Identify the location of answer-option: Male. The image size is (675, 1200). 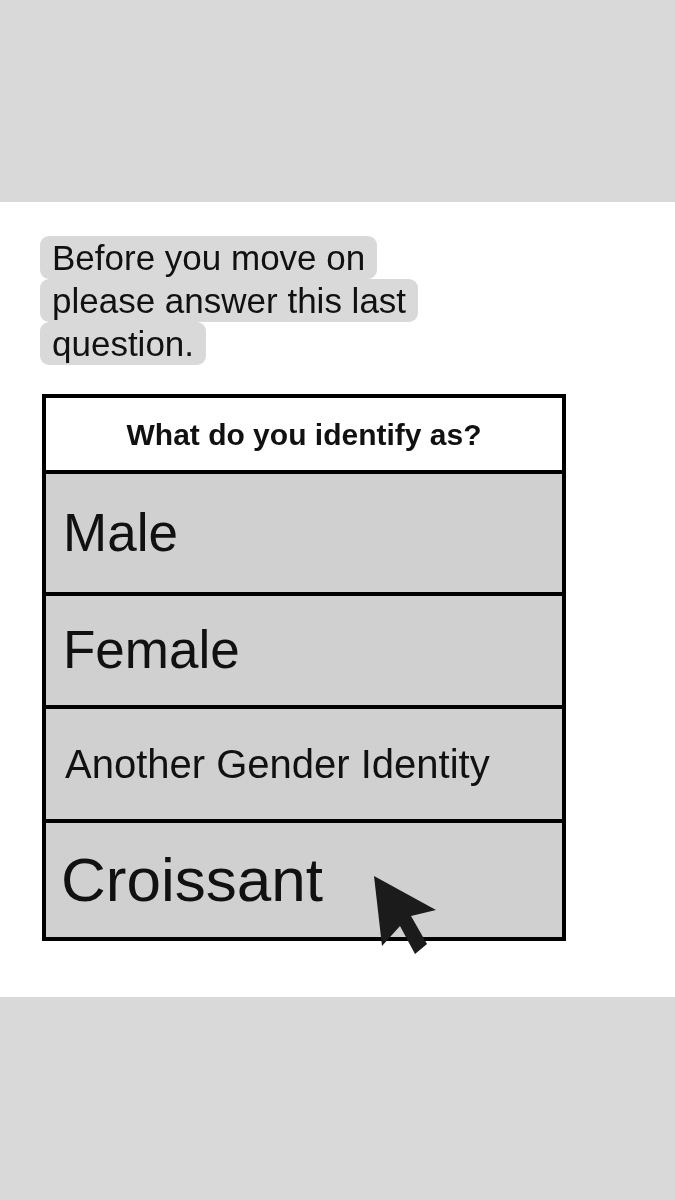
(304, 535).